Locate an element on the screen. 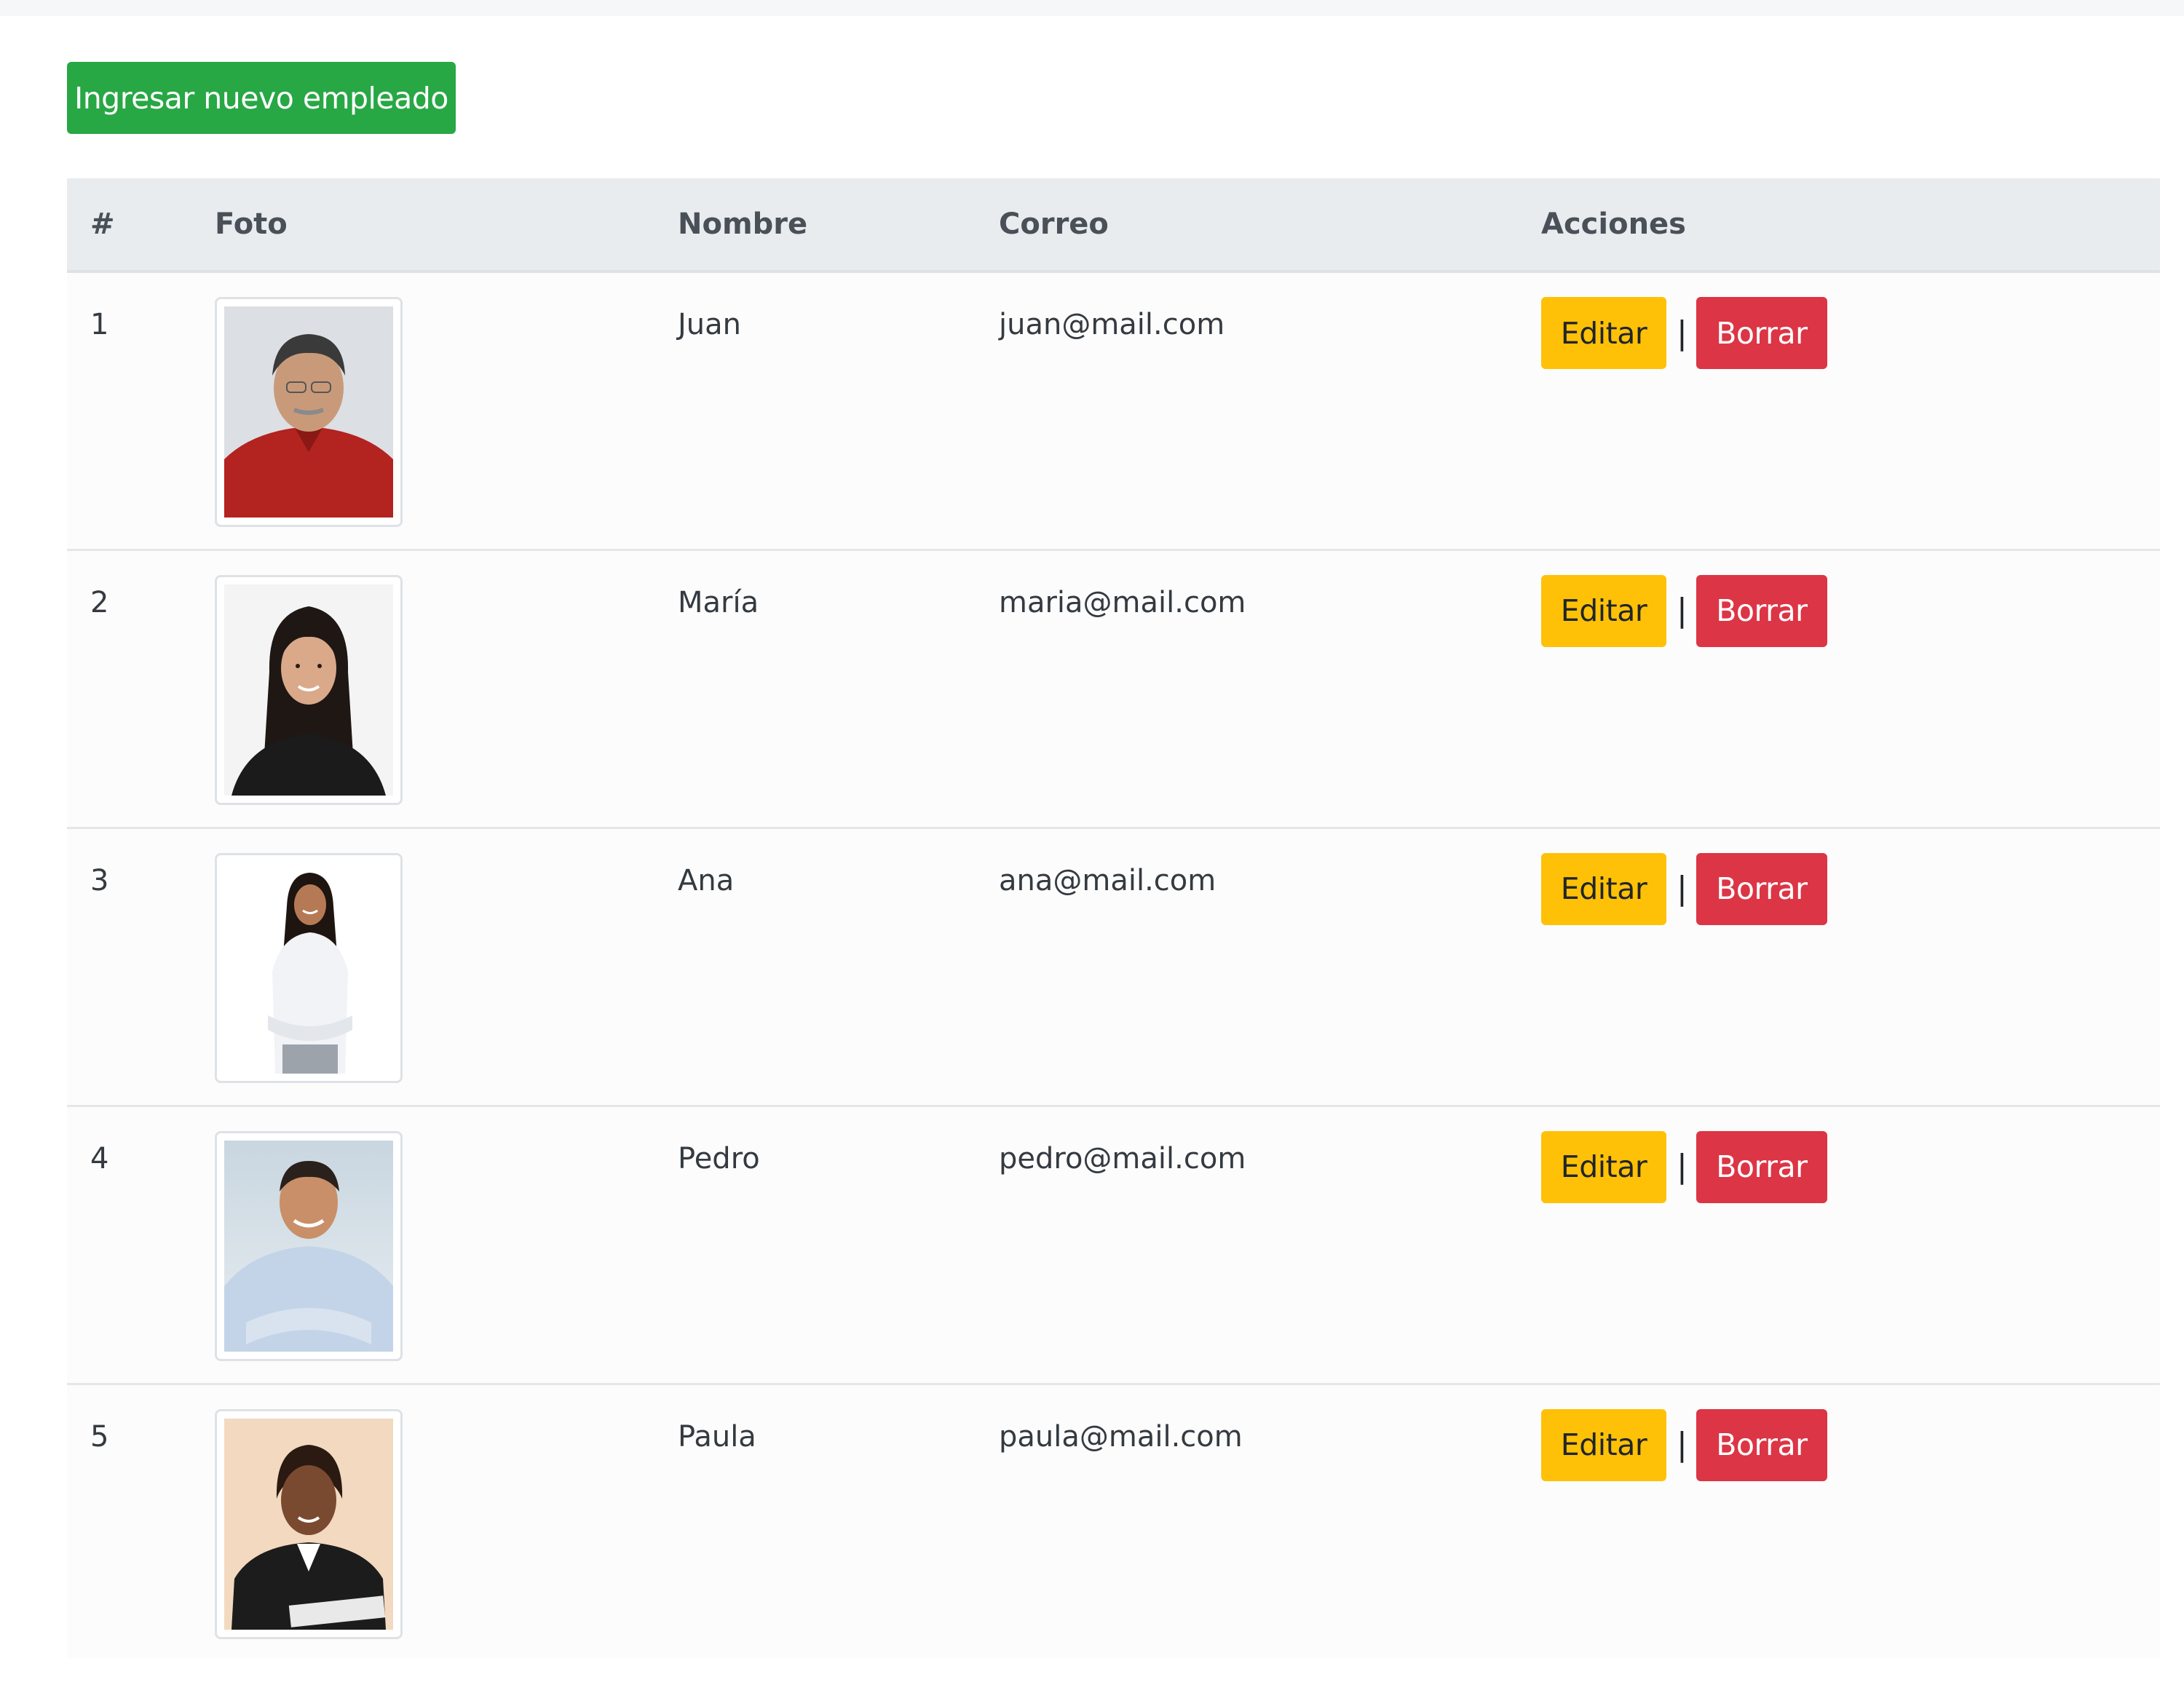 The height and width of the screenshot is (1685, 2184). employee-name: Juan is located at coordinates (710, 324).